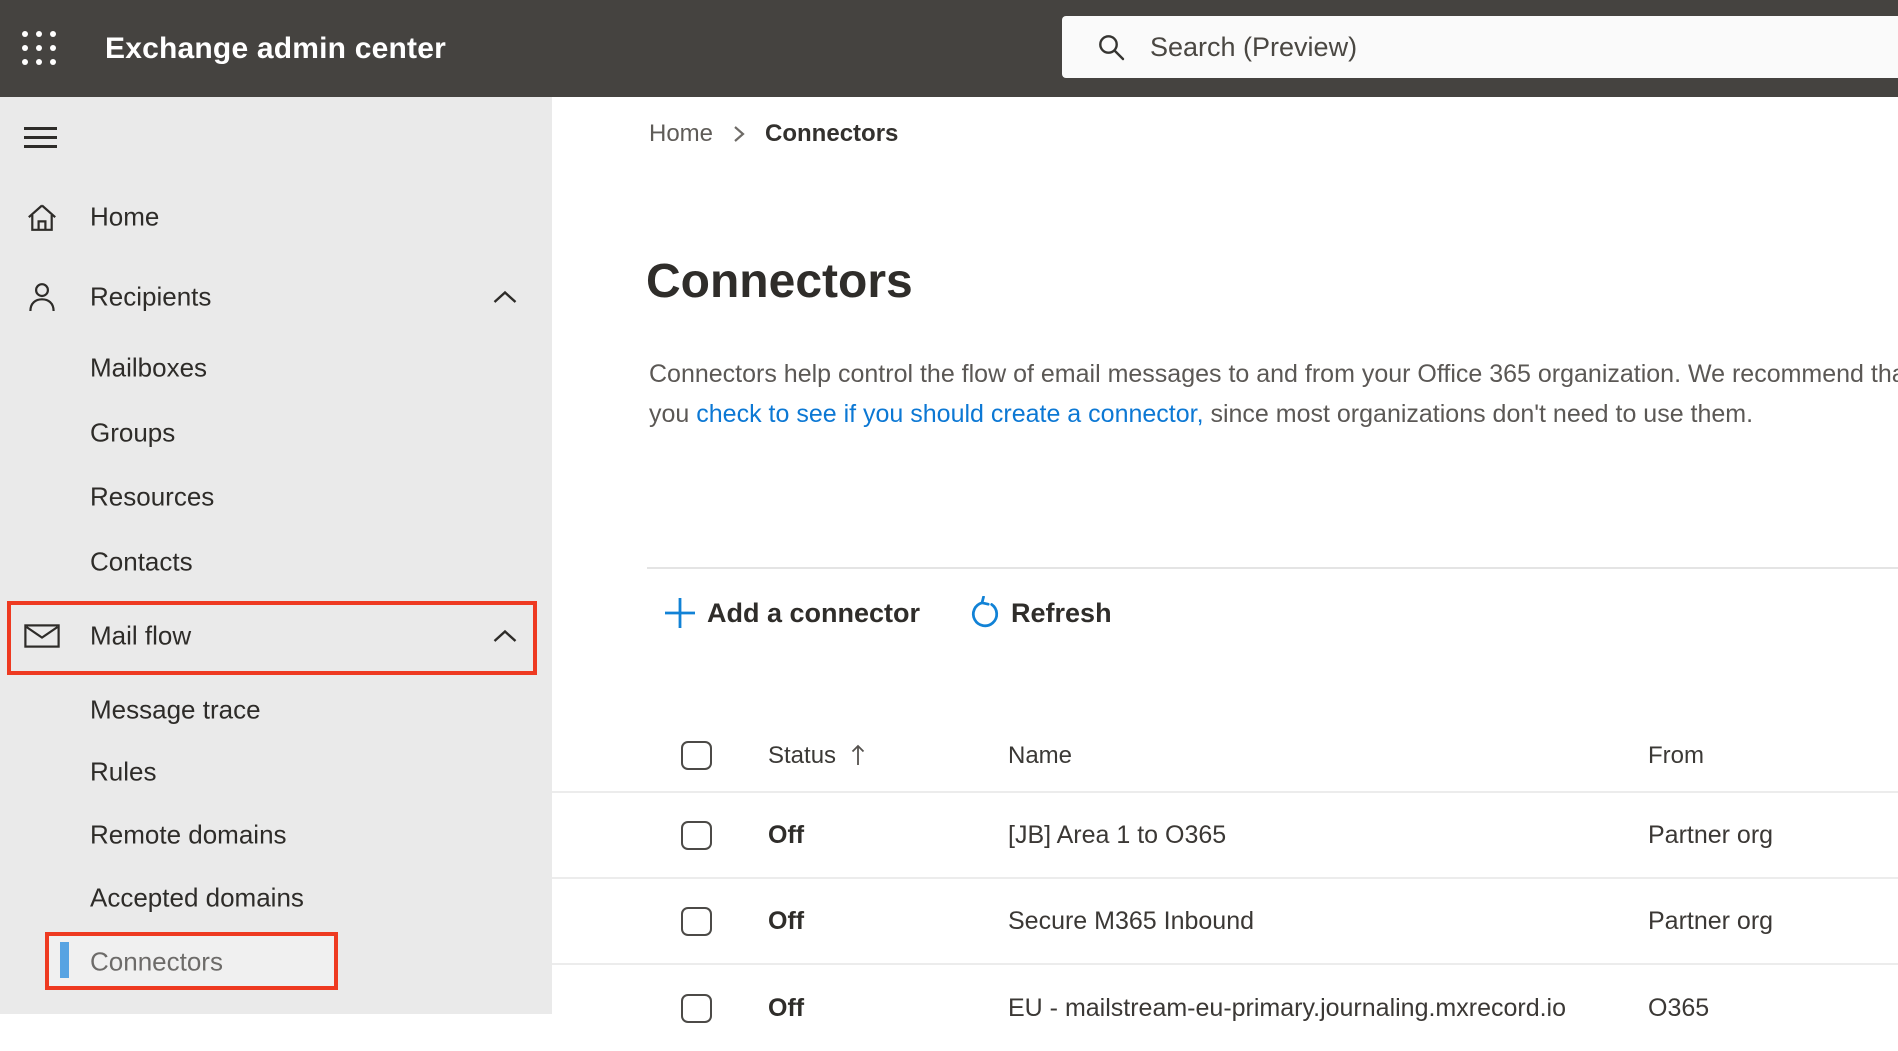 This screenshot has height=1051, width=1898. Describe the element at coordinates (188, 834) in the screenshot. I see `sidebar-item-label: Remote domains` at that location.